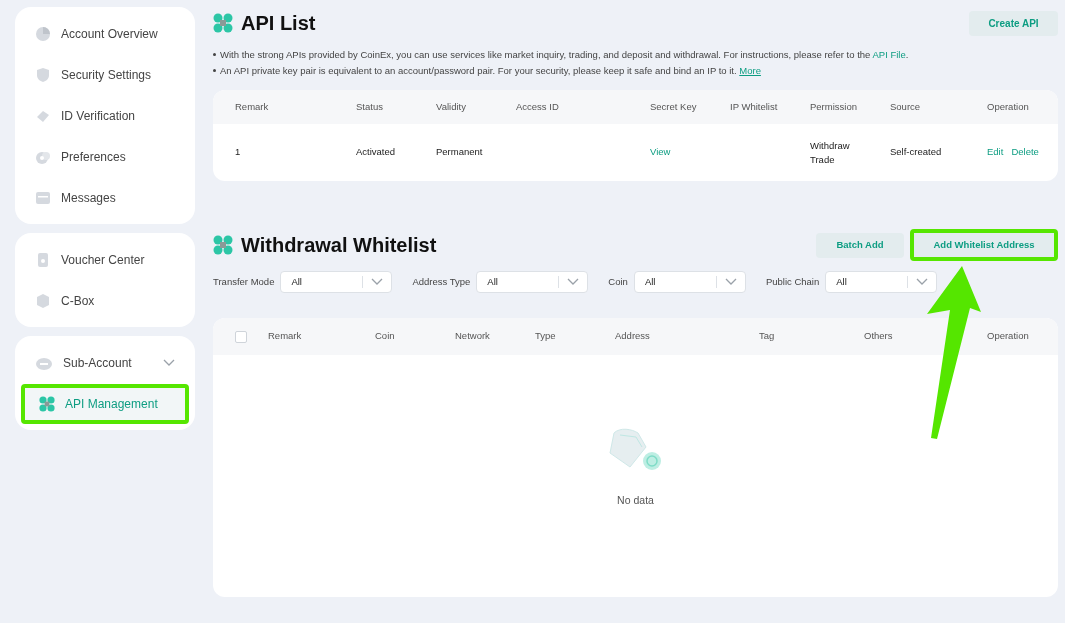 This screenshot has width=1065, height=623. Describe the element at coordinates (879, 336) in the screenshot. I see `column-header: Others` at that location.